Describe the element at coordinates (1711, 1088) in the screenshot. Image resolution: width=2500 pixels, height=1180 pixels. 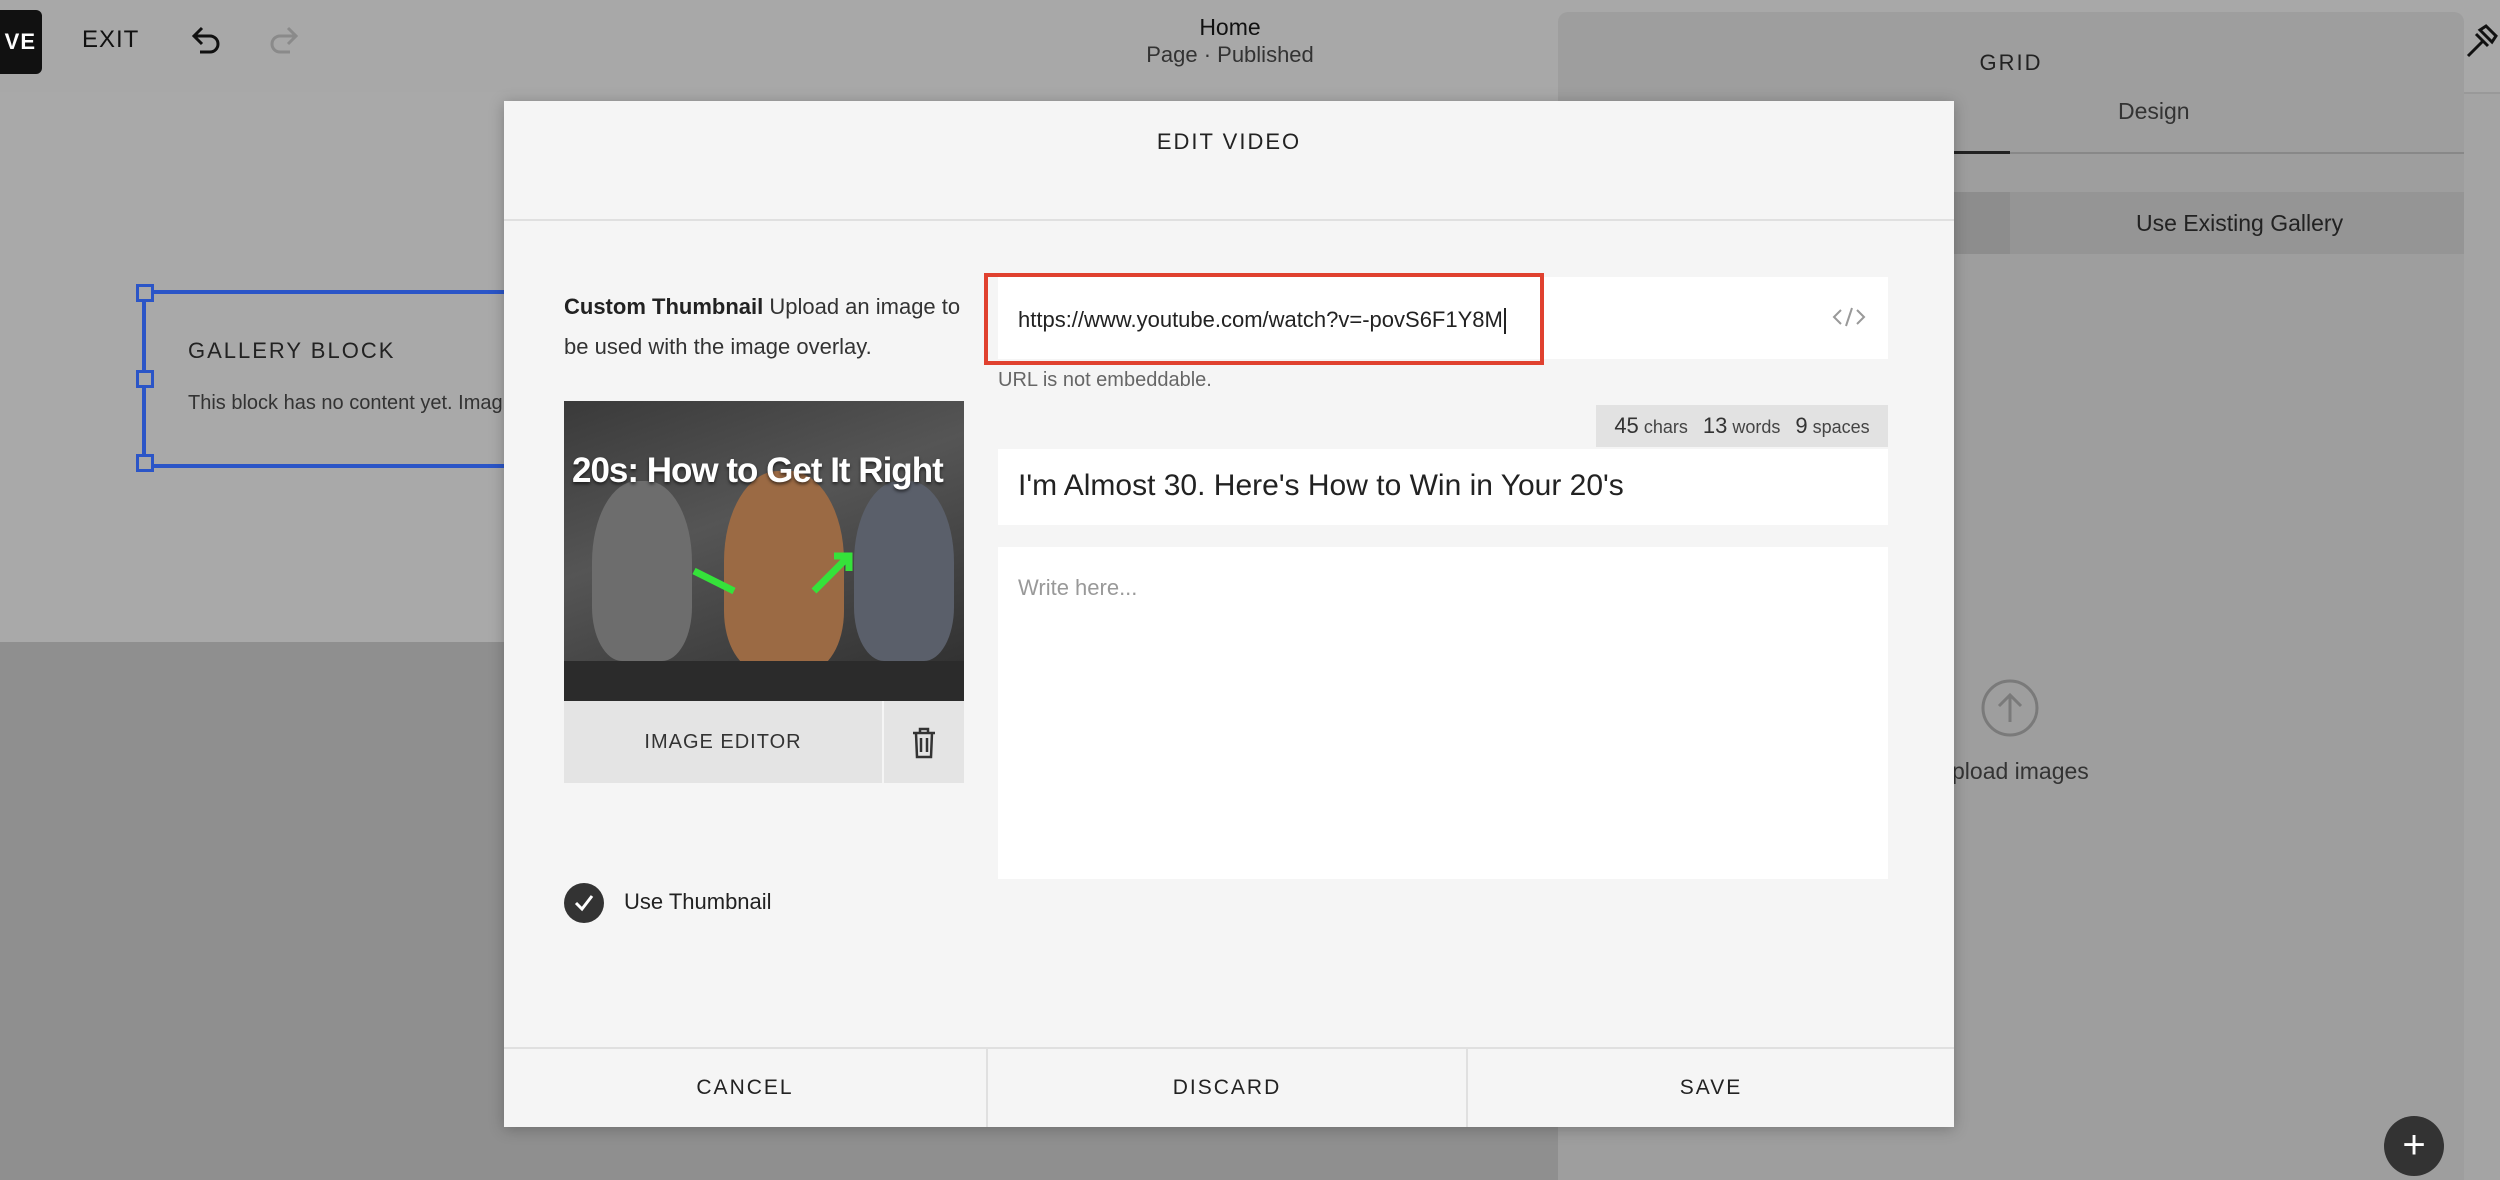
I see `save-button: SAVE` at that location.